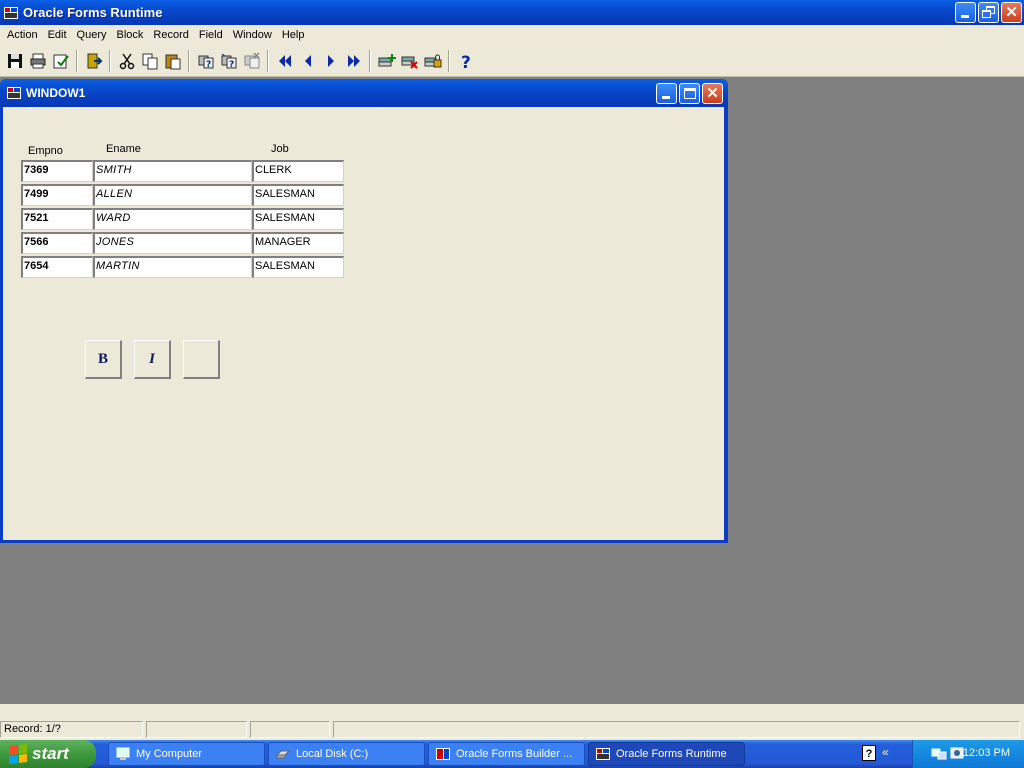 This screenshot has width=1024, height=768. Describe the element at coordinates (251, 61) in the screenshot. I see `cancel-query-button` at that location.